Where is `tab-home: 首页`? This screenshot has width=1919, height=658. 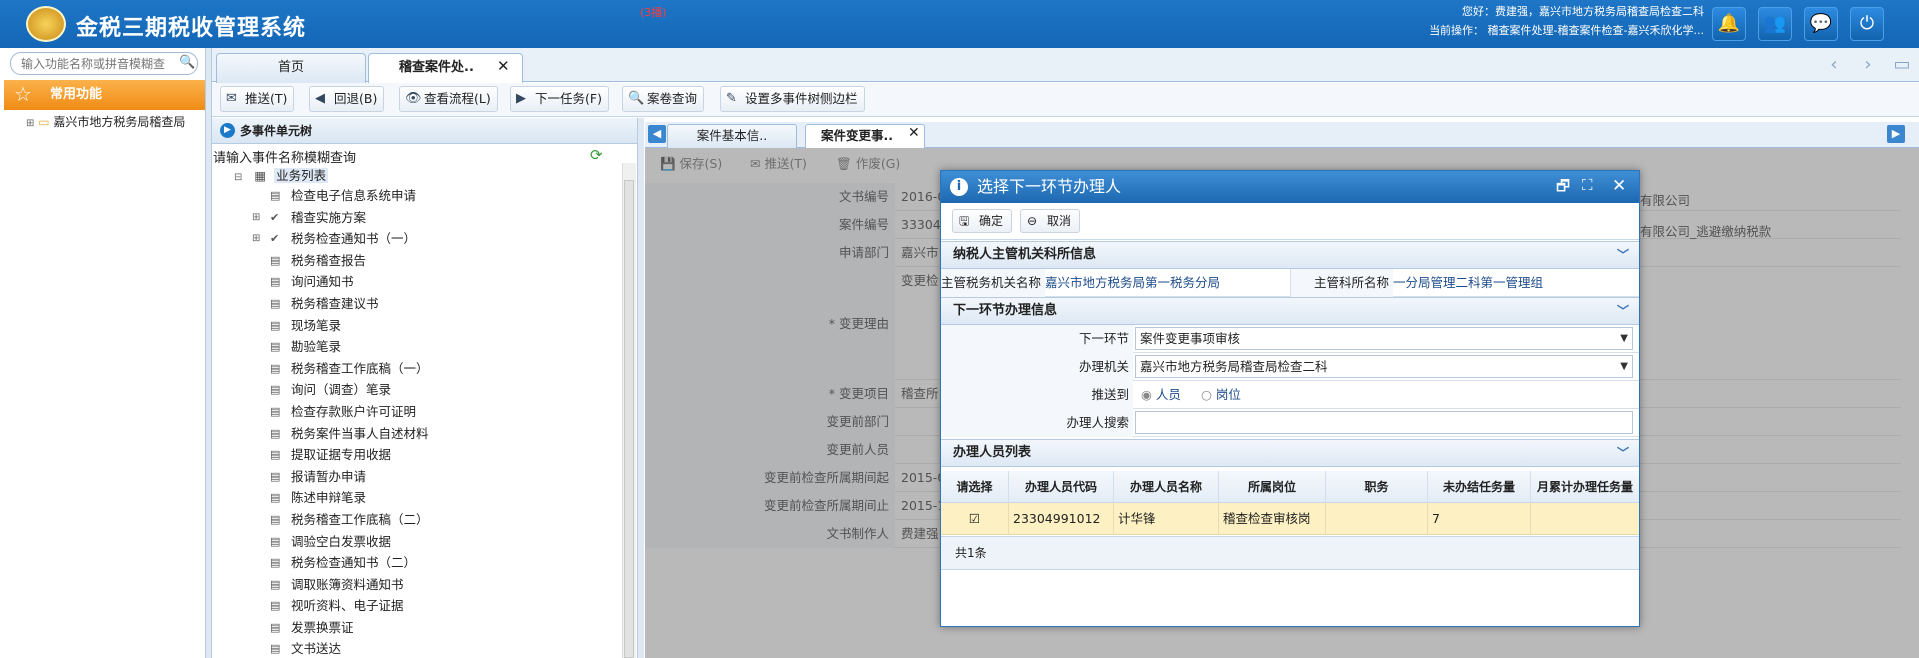
tab-home: 首页 is located at coordinates (291, 68).